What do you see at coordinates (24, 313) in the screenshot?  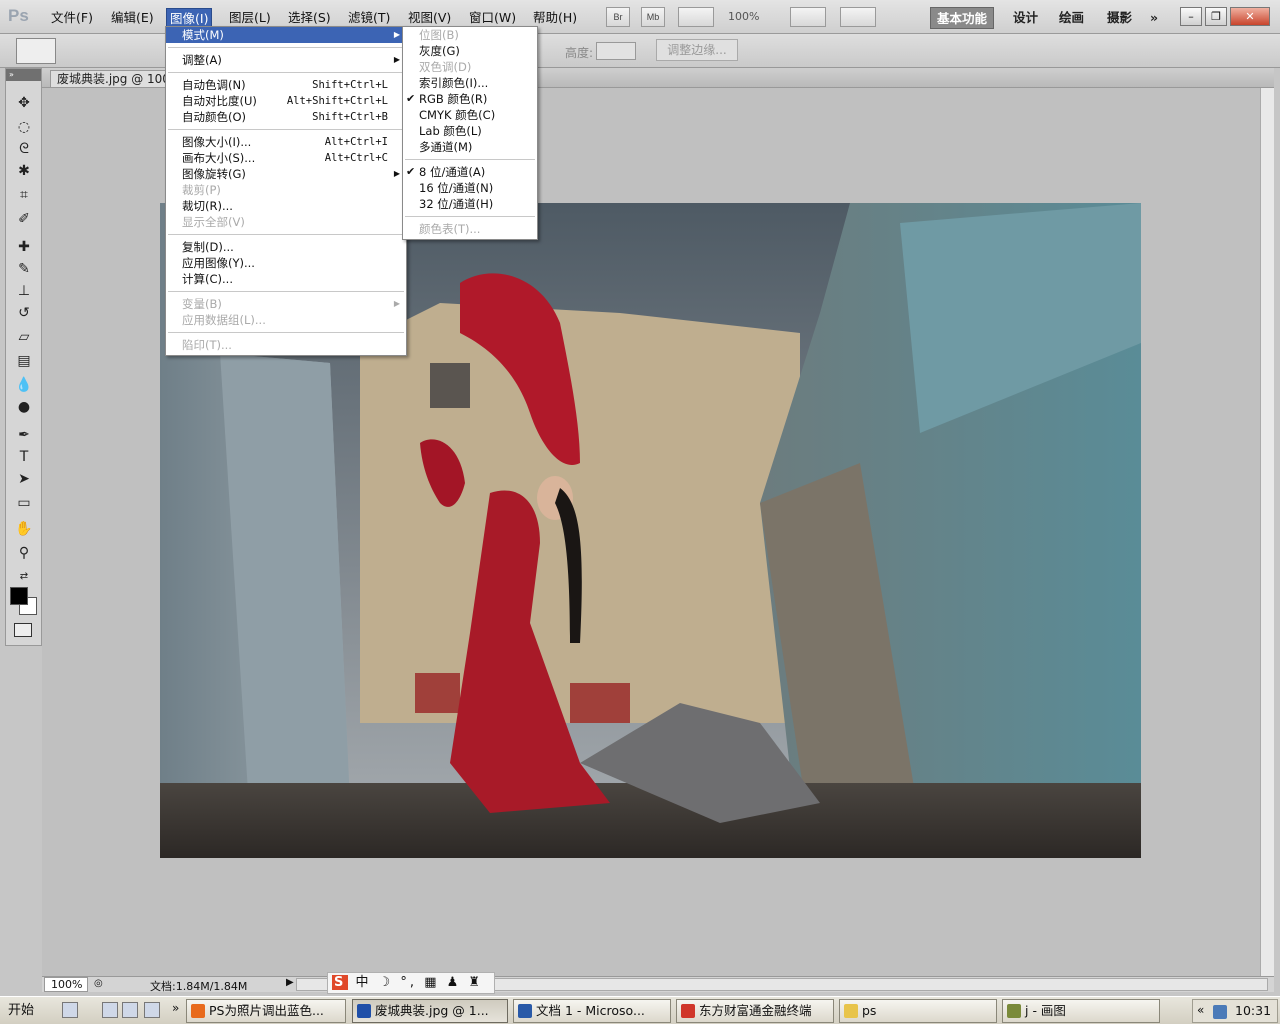 I see `history-brush-icon: ↺` at bounding box center [24, 313].